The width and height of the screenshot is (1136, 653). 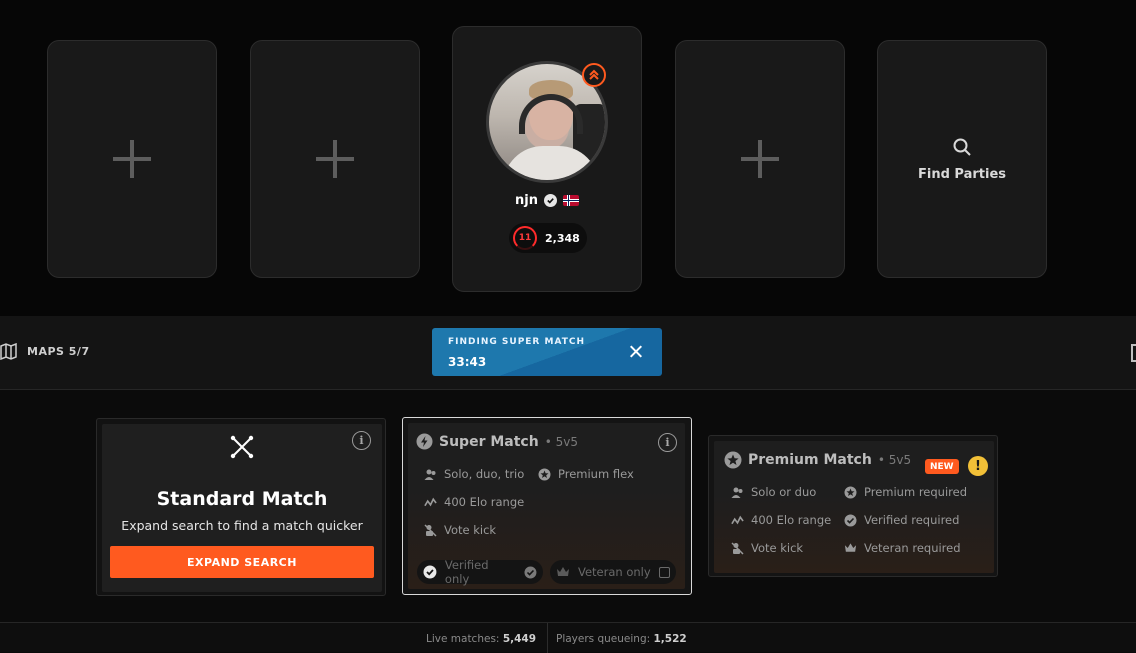 What do you see at coordinates (636, 352) in the screenshot?
I see `cancel-search-close-icon` at bounding box center [636, 352].